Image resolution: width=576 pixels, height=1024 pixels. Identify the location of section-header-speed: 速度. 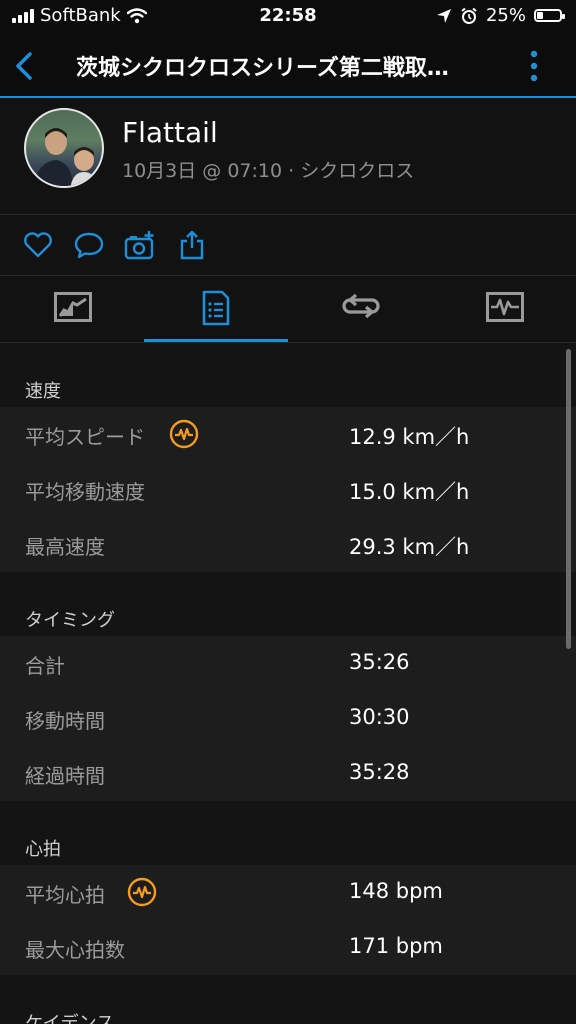
(288, 375).